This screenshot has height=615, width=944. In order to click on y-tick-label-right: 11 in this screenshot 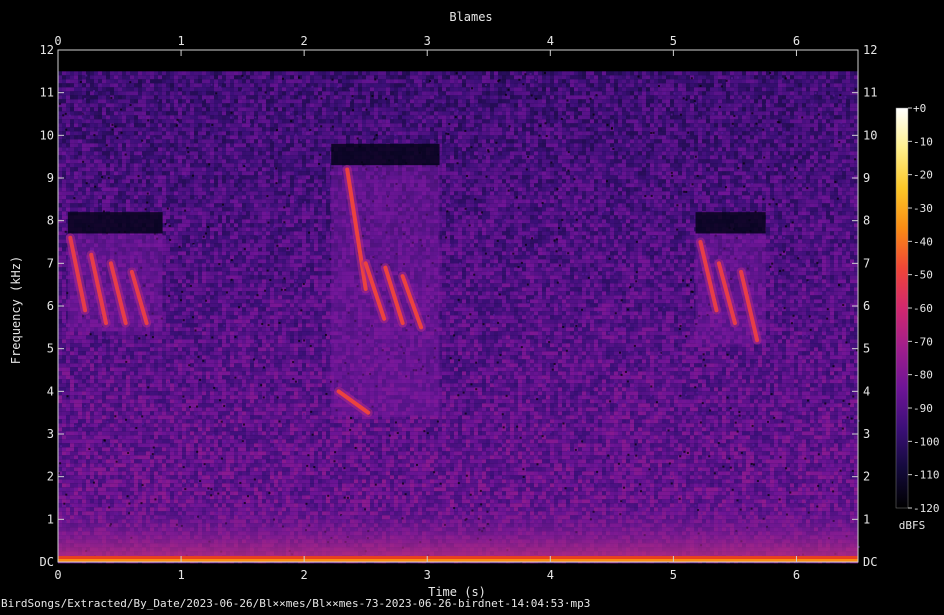, I will do `click(870, 93)`.